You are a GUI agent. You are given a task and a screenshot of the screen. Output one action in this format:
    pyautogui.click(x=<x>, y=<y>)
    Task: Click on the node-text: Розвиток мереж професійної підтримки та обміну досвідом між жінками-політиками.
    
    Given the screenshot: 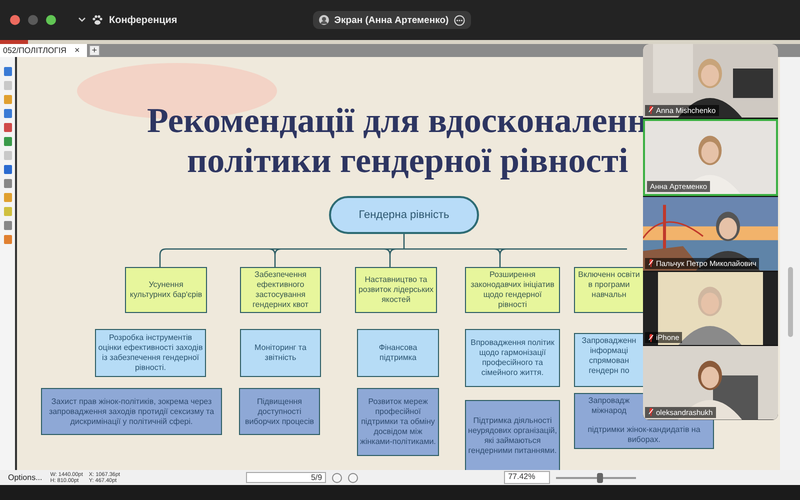 What is the action you would take?
    pyautogui.click(x=398, y=422)
    